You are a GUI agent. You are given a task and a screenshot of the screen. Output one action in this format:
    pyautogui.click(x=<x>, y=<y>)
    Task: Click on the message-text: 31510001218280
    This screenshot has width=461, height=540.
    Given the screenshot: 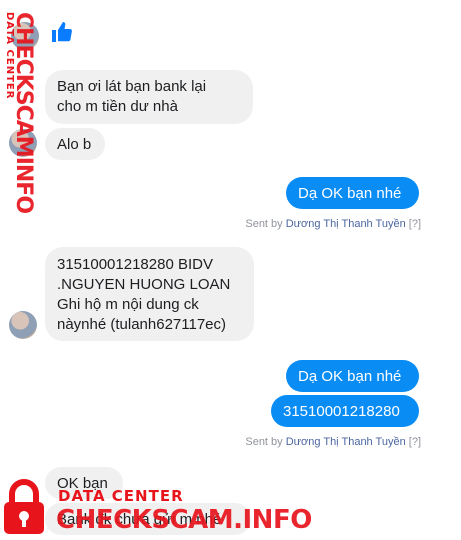 What is the action you would take?
    pyautogui.click(x=341, y=411)
    